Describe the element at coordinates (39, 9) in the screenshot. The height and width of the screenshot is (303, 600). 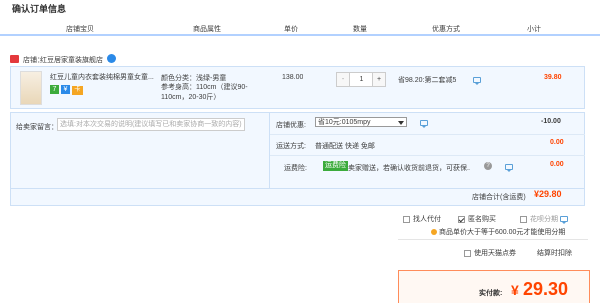
I see `page-title: 确认订单信息` at that location.